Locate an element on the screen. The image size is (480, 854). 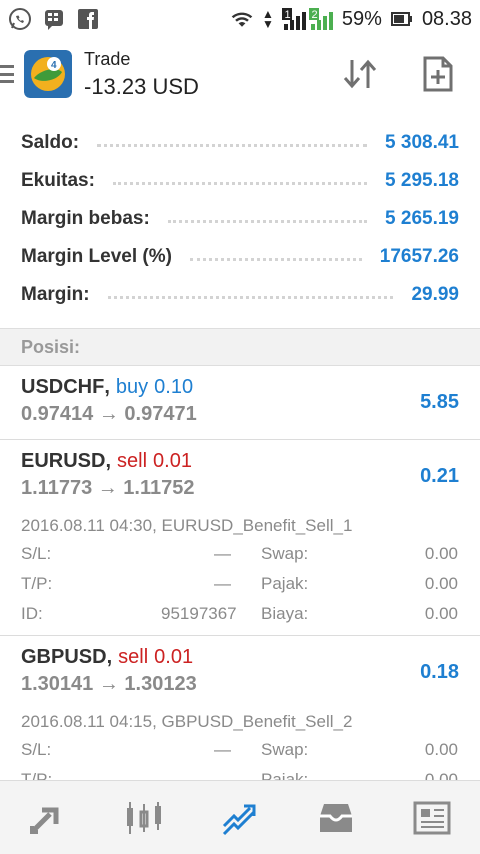
history-icon is located at coordinates (336, 818).